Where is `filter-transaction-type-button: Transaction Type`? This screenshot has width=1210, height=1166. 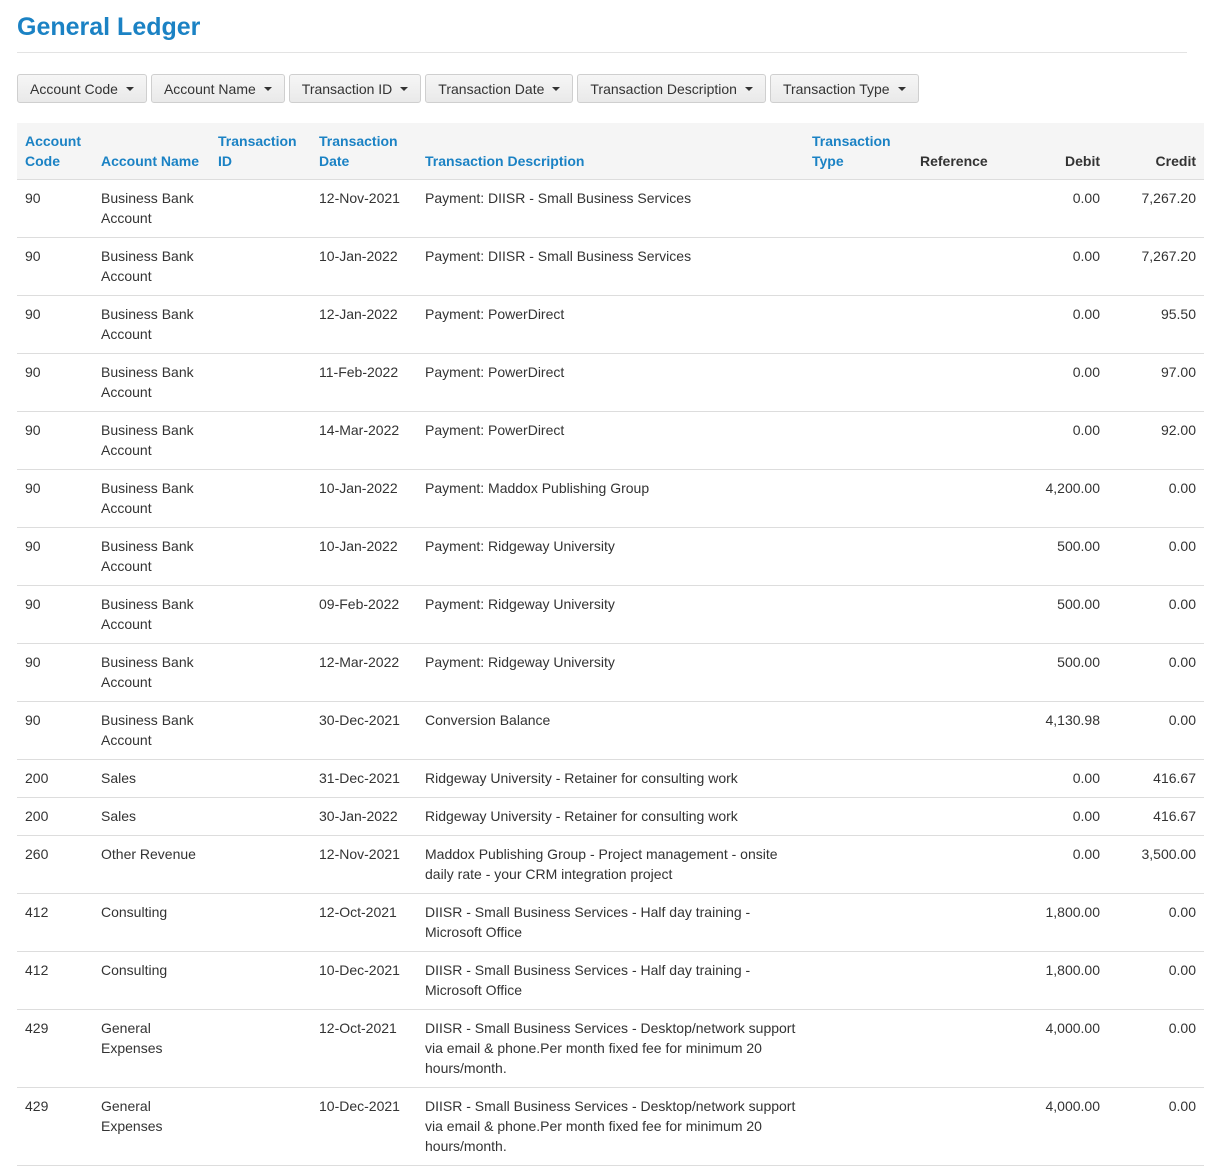
filter-transaction-type-button: Transaction Type is located at coordinates (844, 88).